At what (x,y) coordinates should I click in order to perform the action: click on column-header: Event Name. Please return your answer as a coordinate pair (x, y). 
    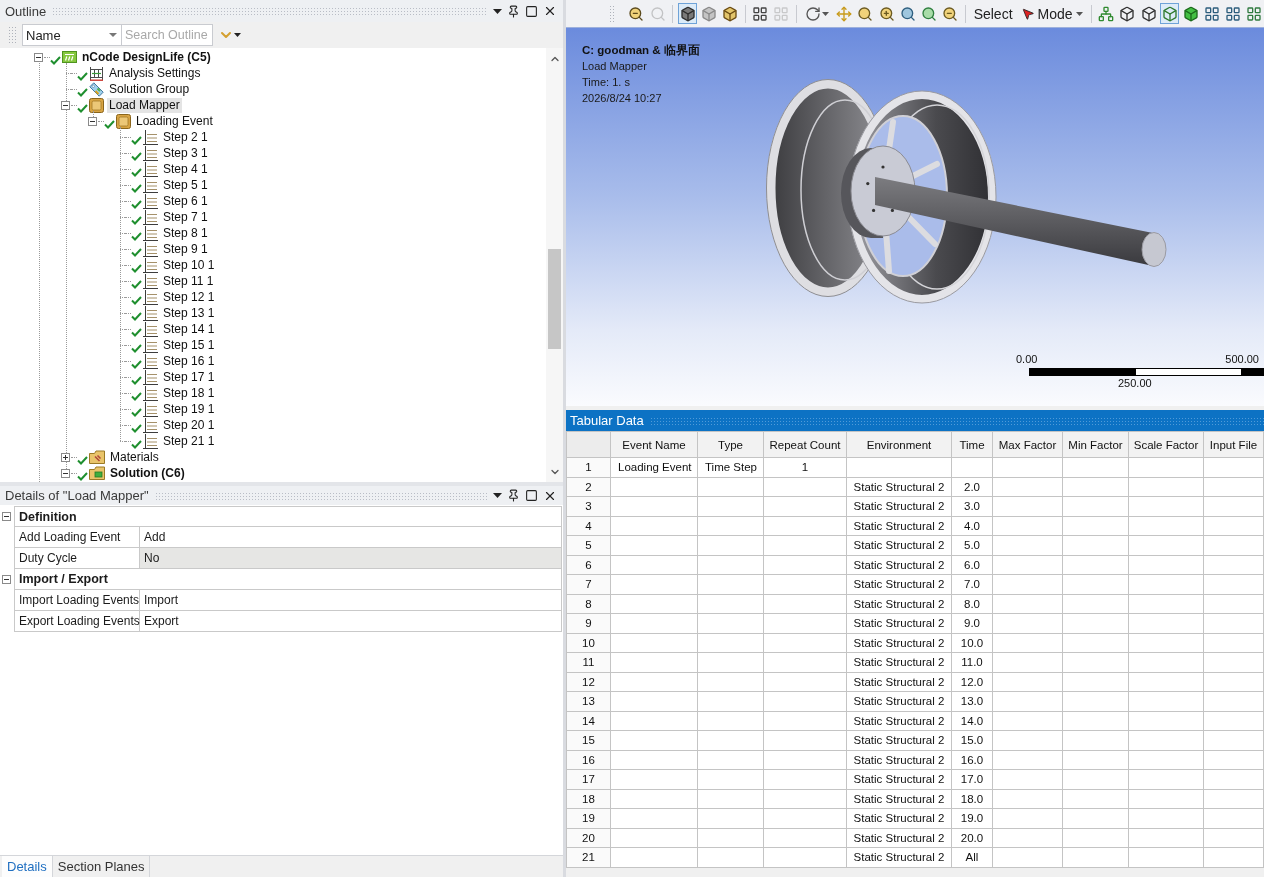
    Looking at the image, I should click on (654, 445).